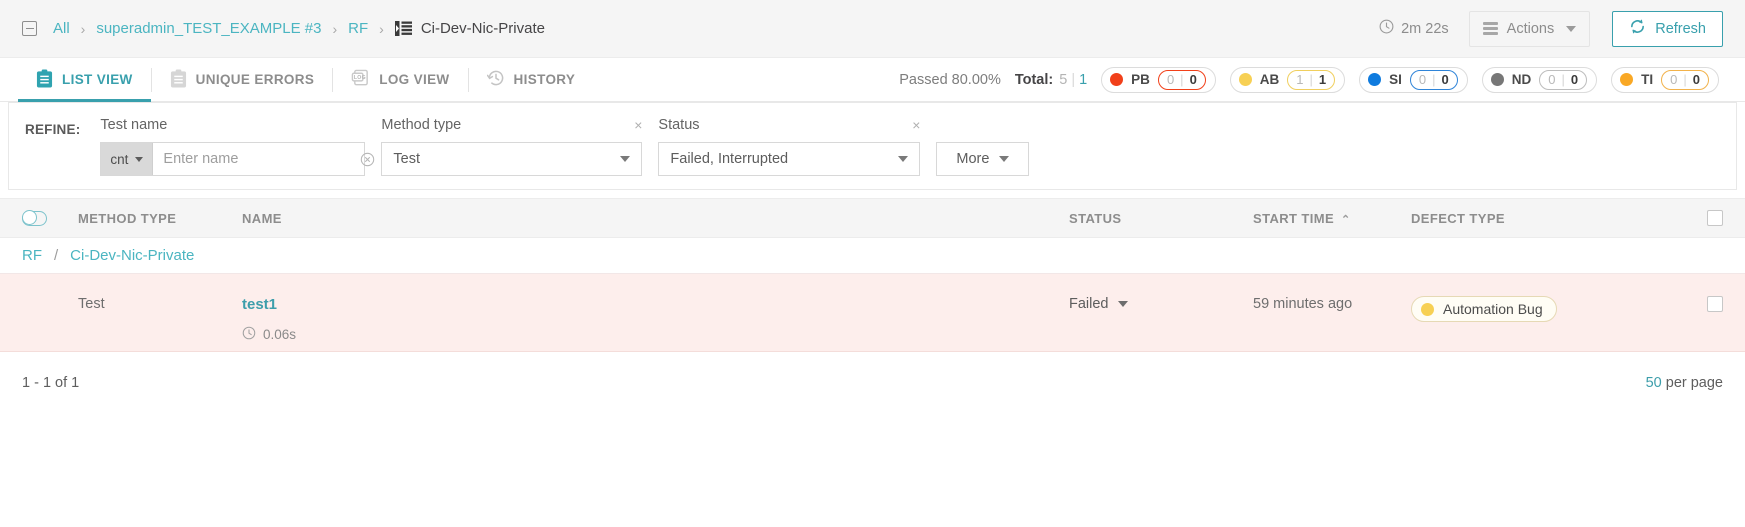  What do you see at coordinates (1667, 28) in the screenshot?
I see `refresh-button: Refresh` at bounding box center [1667, 28].